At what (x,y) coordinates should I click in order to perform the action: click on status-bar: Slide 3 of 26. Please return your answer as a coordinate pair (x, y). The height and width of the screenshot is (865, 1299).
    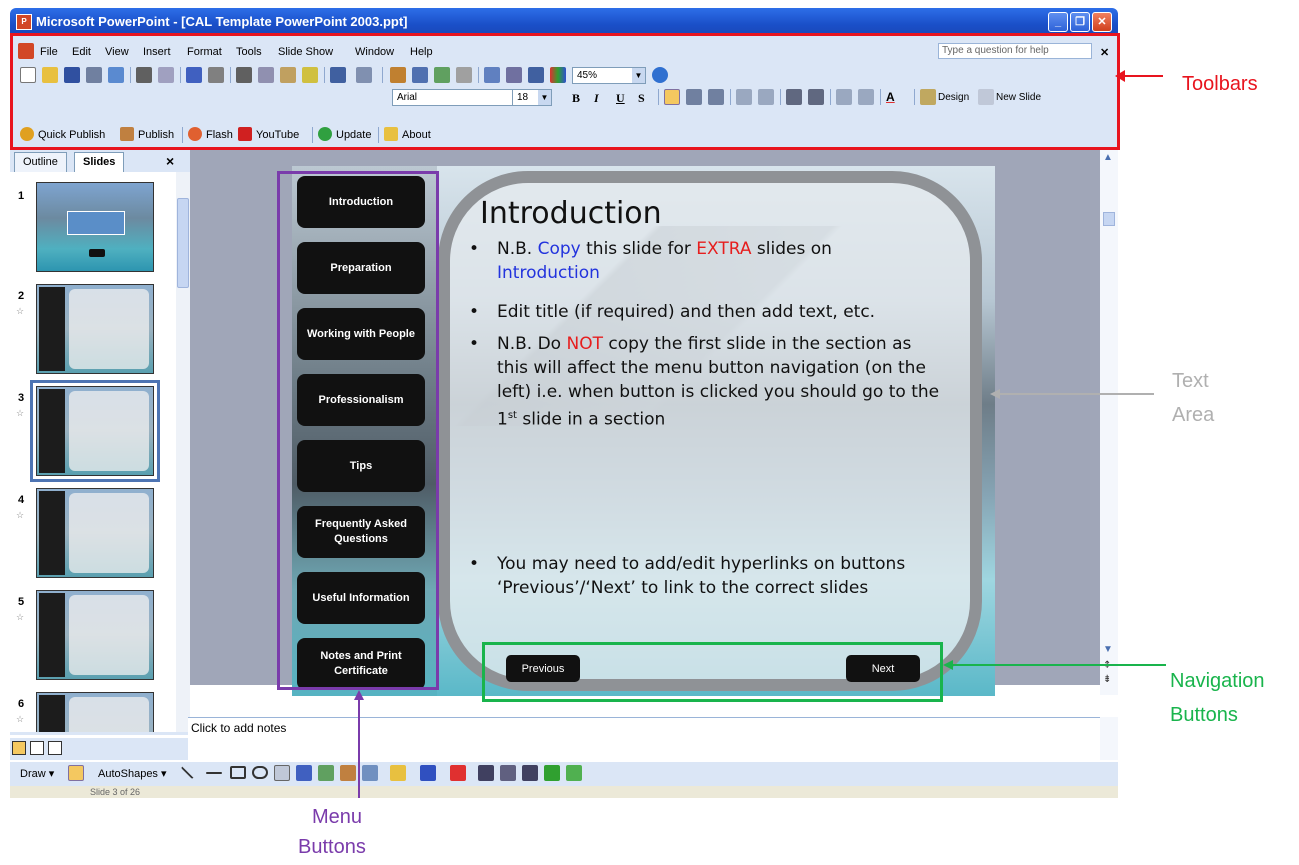
    Looking at the image, I should click on (564, 792).